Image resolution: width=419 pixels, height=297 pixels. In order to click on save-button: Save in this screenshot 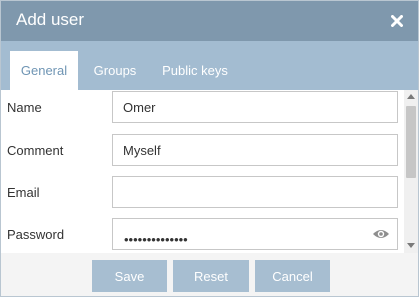, I will do `click(129, 276)`.